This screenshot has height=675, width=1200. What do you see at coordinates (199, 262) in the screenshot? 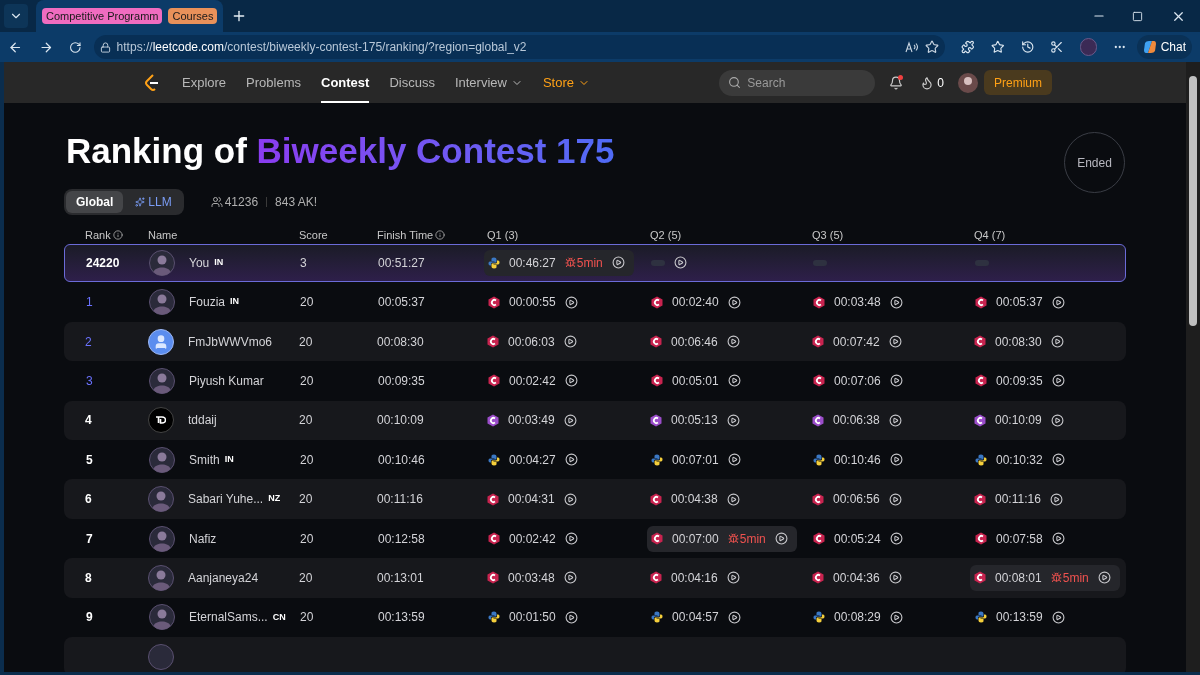
I see `username: You` at bounding box center [199, 262].